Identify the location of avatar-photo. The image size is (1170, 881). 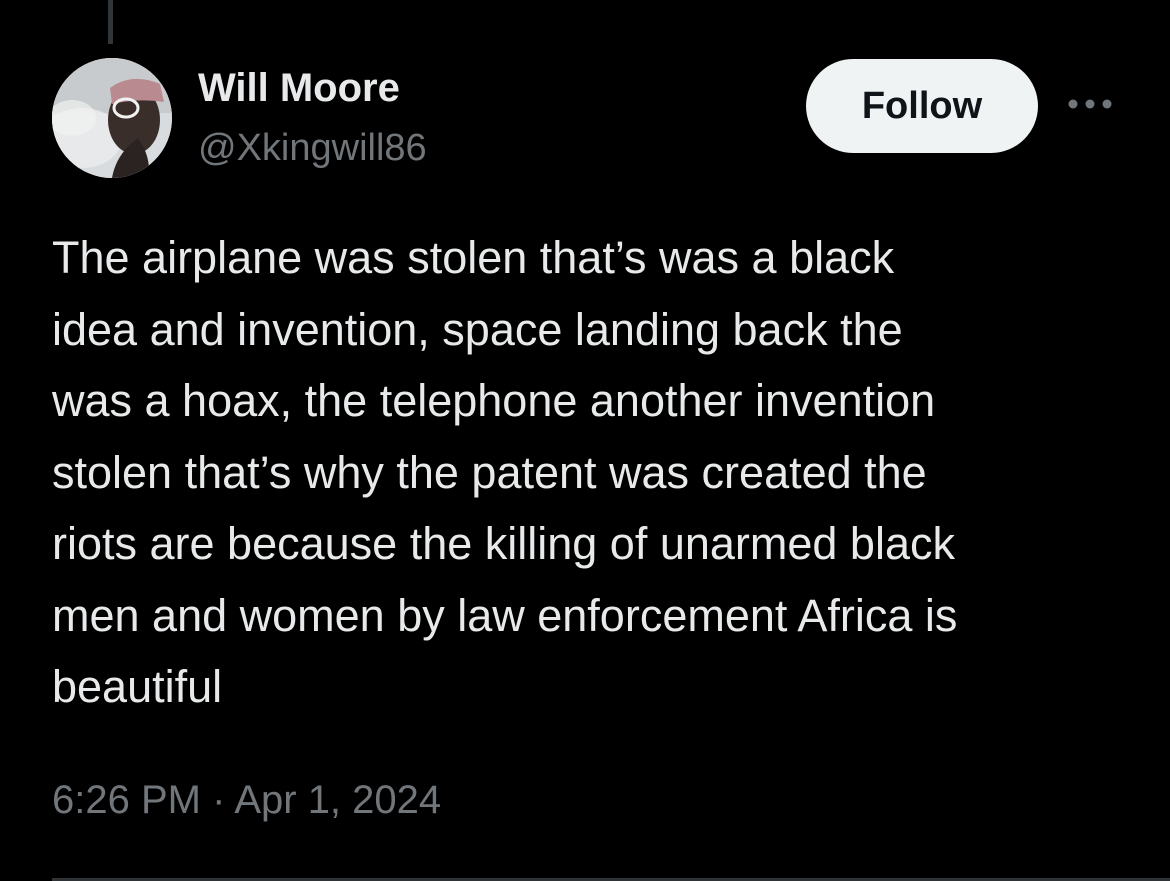
(112, 118).